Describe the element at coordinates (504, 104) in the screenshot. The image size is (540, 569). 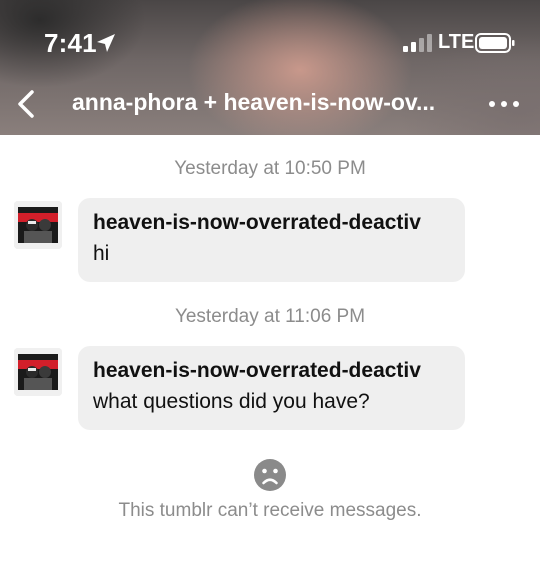
I see `more-options-button` at that location.